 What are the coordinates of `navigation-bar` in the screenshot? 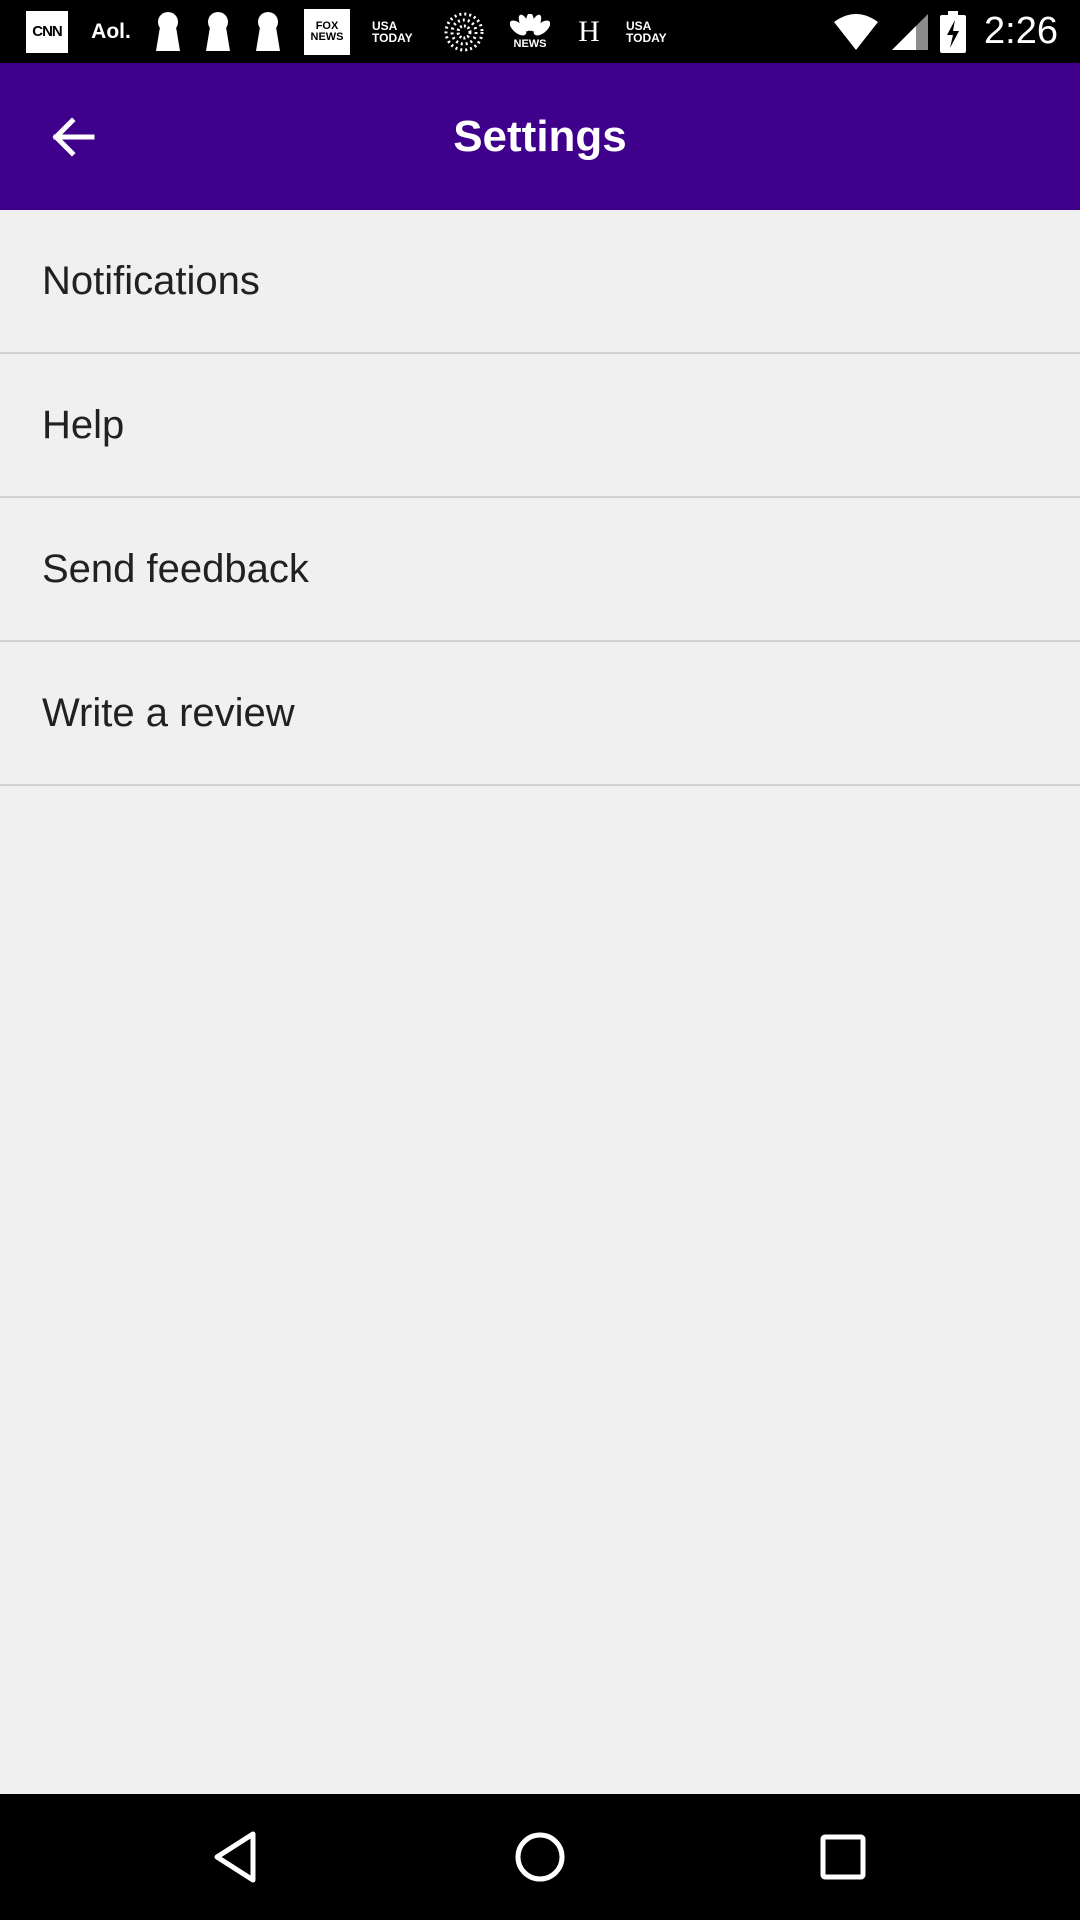 It's located at (540, 1857).